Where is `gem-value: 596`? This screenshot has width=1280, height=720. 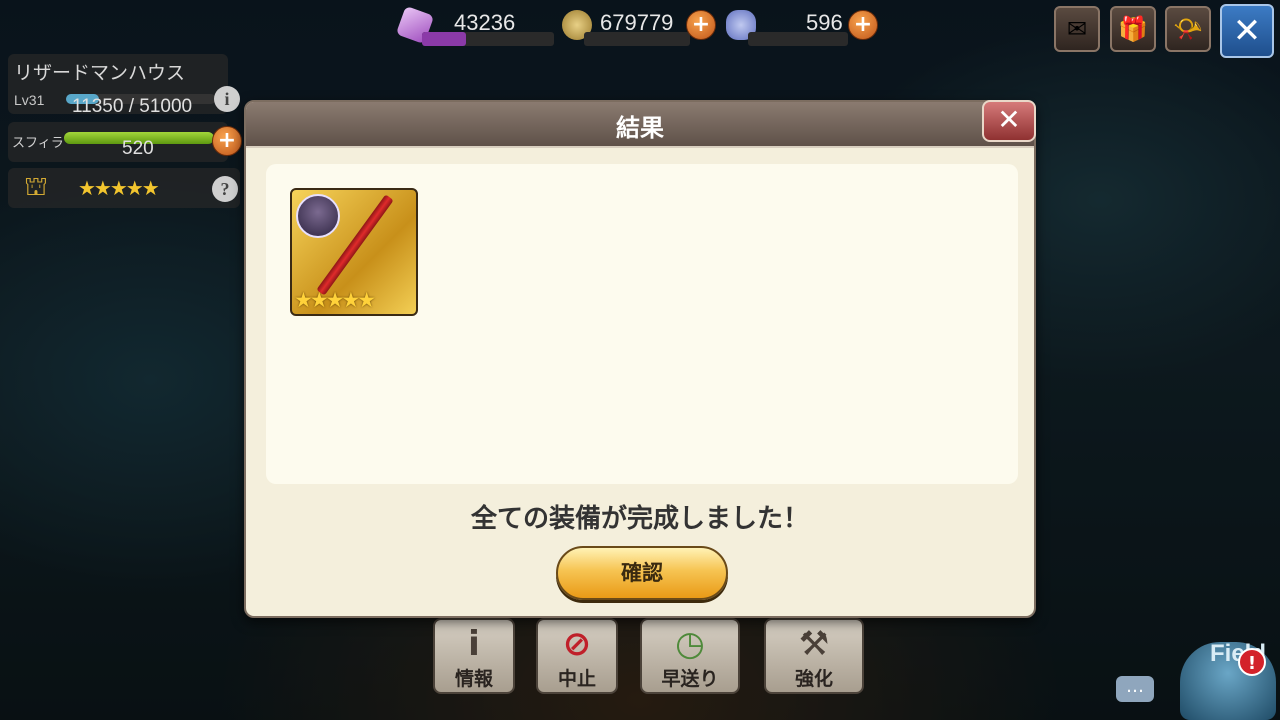 gem-value: 596 is located at coordinates (824, 22).